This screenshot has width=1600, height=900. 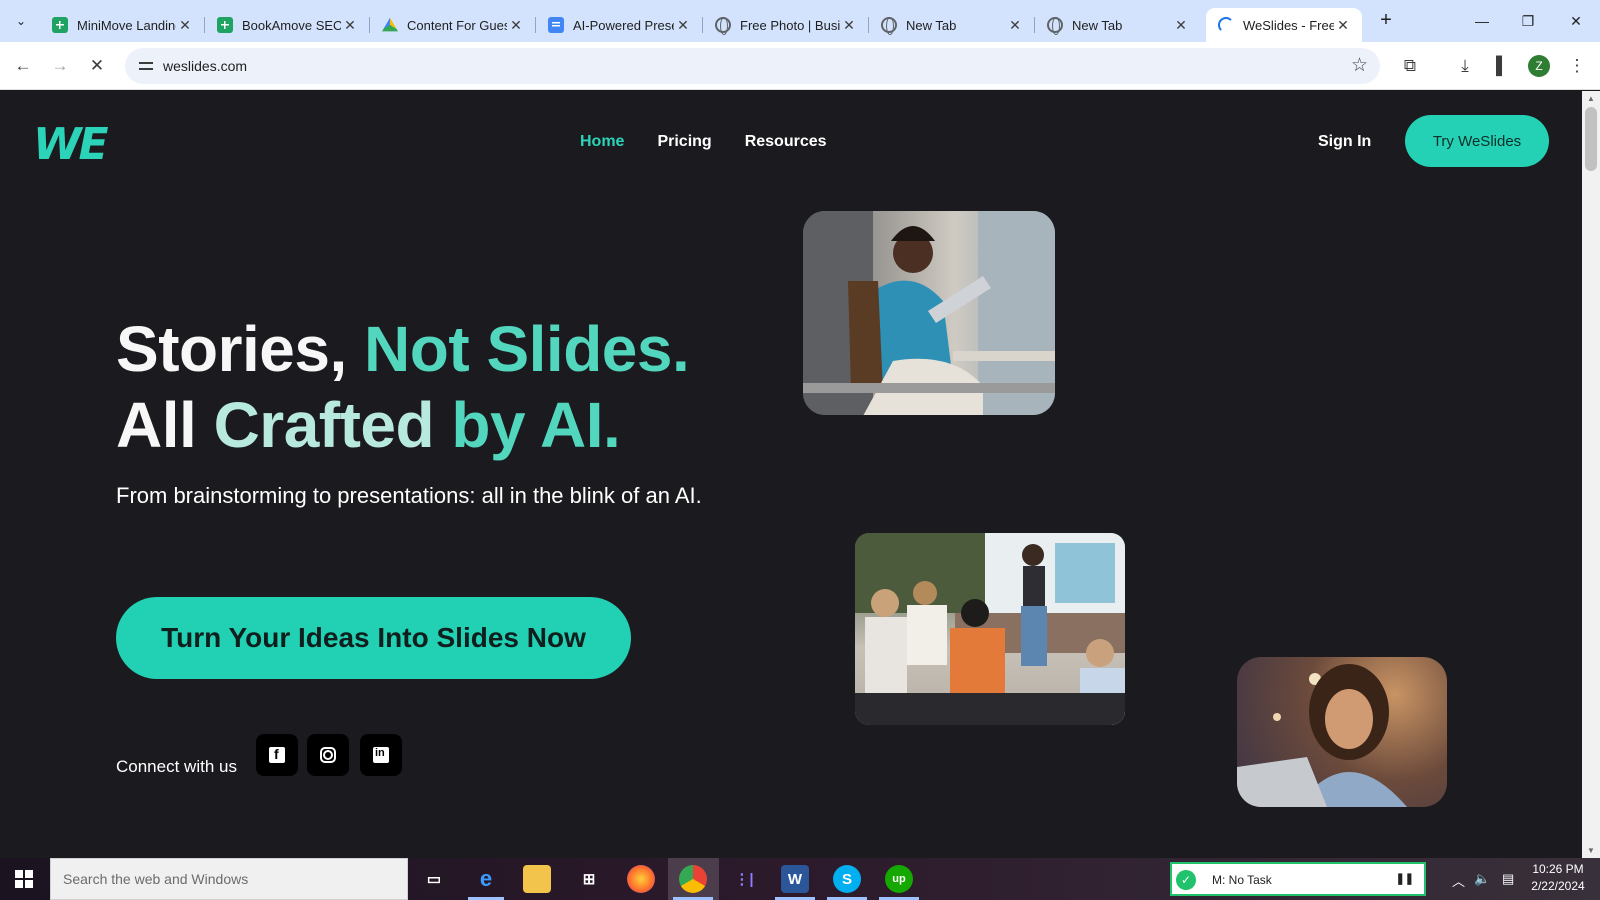 What do you see at coordinates (684, 142) in the screenshot?
I see `nav-pricing: Pricing` at bounding box center [684, 142].